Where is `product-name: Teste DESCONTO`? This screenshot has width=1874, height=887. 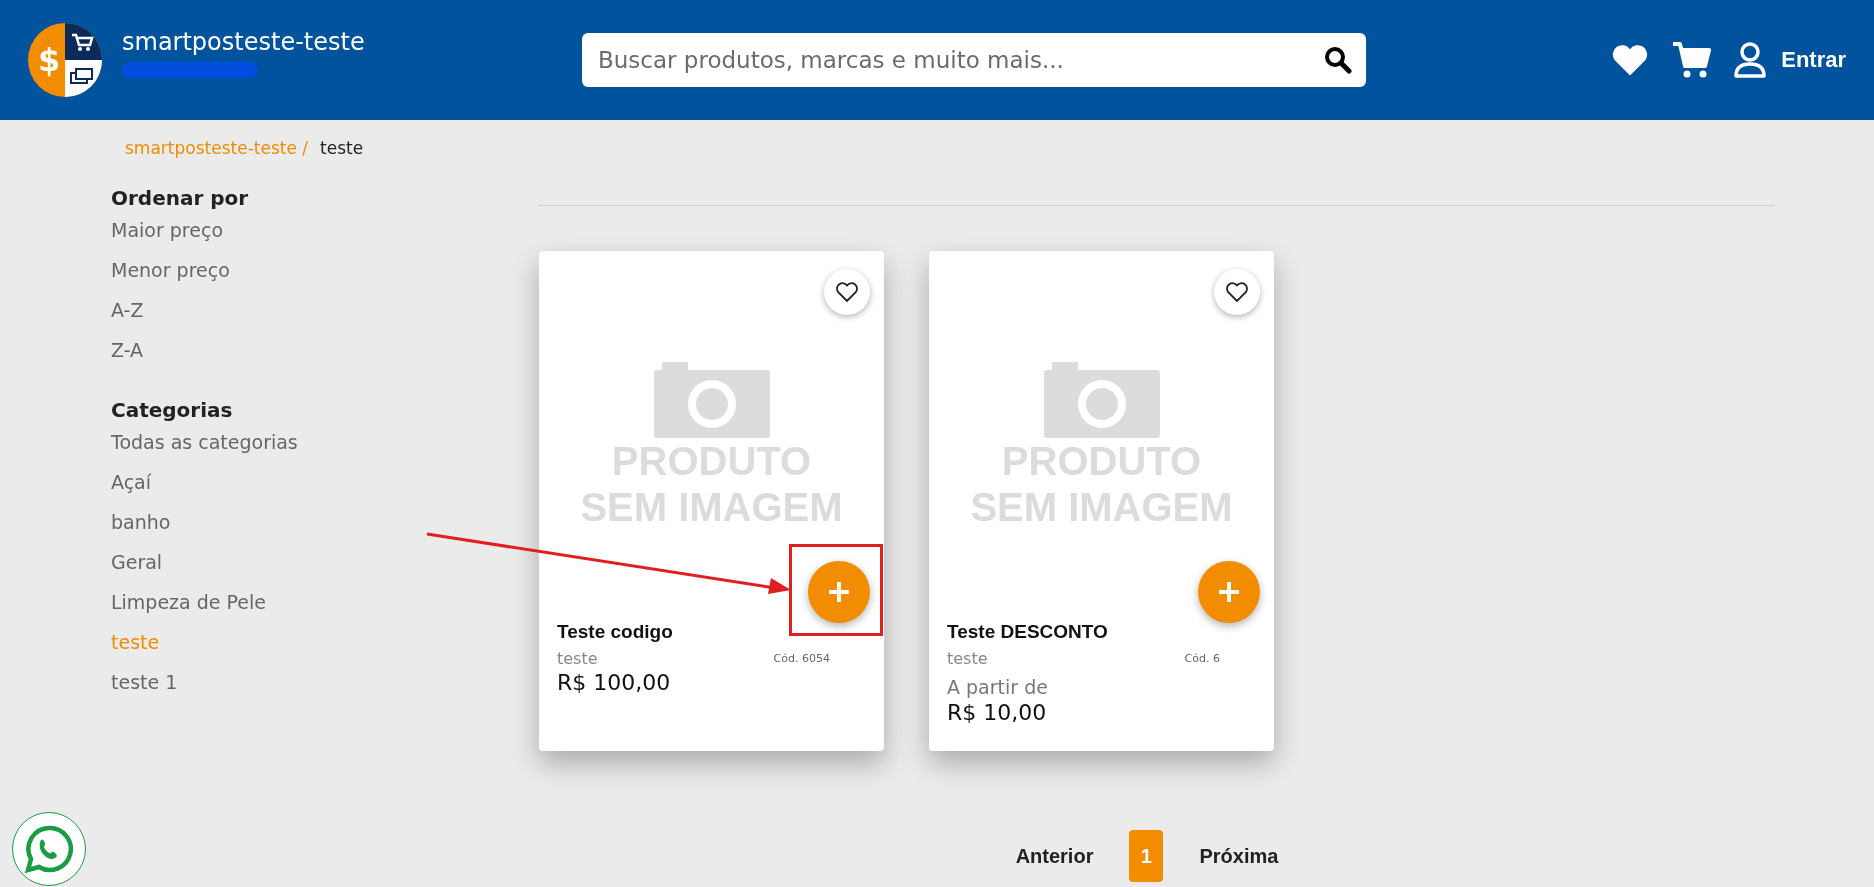 product-name: Teste DESCONTO is located at coordinates (1028, 632).